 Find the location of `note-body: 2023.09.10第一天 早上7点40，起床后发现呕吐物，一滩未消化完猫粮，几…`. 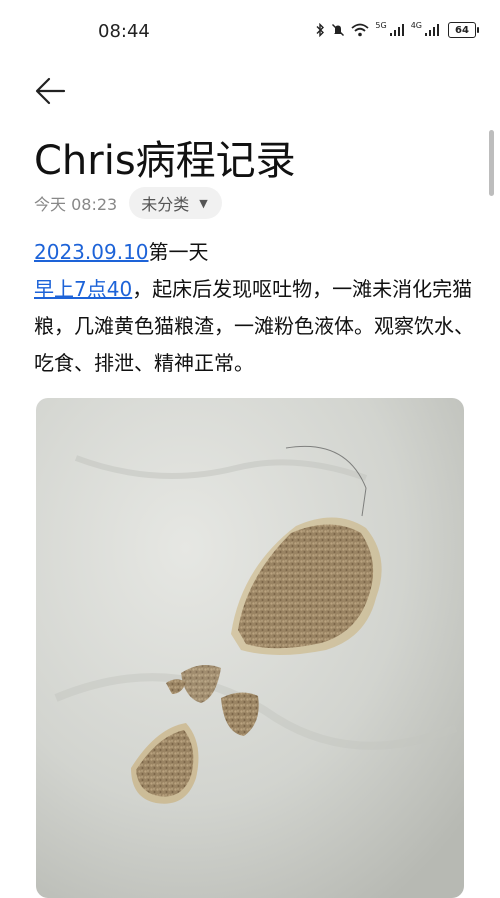

note-body: 2023.09.10第一天 早上7点40，起床后发现呕吐物，一滩未消化完猫粮，几… is located at coordinates (254, 308).